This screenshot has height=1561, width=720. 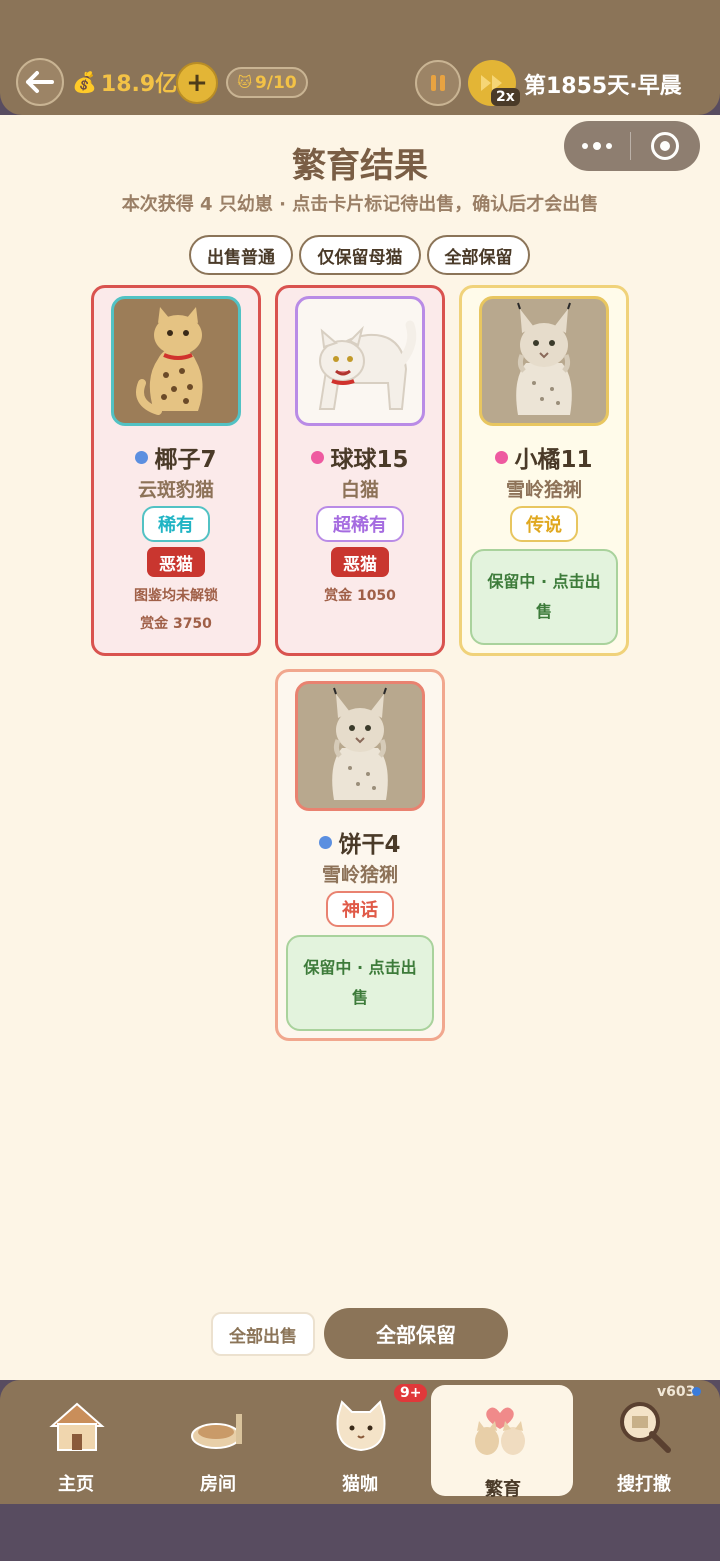 What do you see at coordinates (360, 255) in the screenshot?
I see `filter-keep-female-button: 仅保留母猫` at bounding box center [360, 255].